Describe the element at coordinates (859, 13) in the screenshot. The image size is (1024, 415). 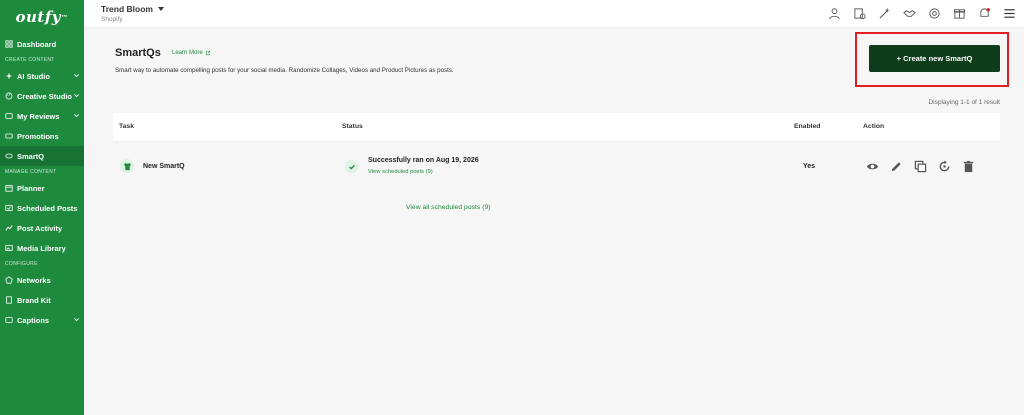
I see `billing-icon` at that location.